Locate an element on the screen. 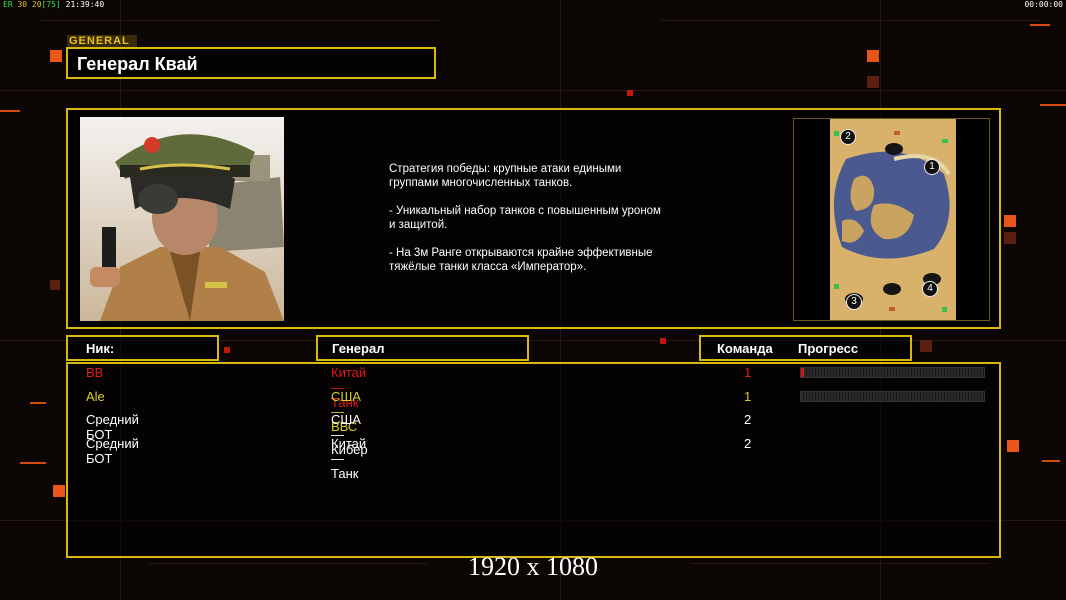 Image resolution: width=1066 pixels, height=600 pixels. header-progress-label: Прогресс is located at coordinates (828, 348).